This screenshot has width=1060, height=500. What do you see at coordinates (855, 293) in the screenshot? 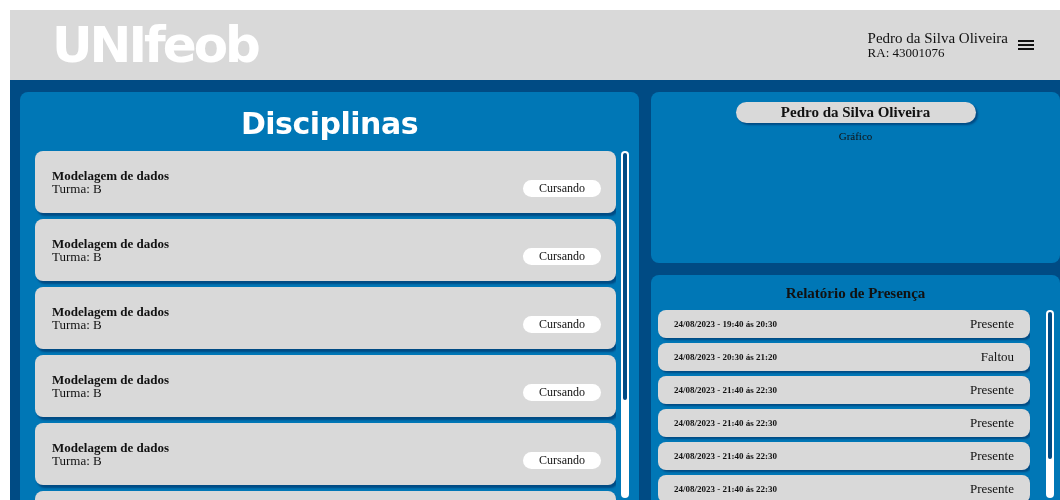
I see `panel-title: Relatório de Presença` at bounding box center [855, 293].